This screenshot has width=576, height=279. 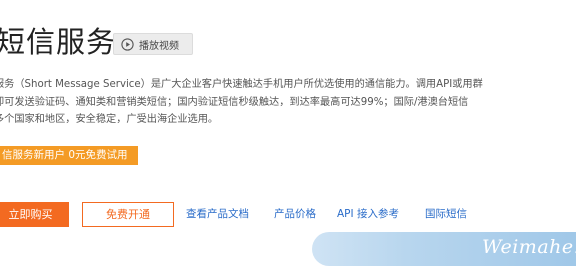 I want to click on page-title: 短信服务, so click(x=58, y=42).